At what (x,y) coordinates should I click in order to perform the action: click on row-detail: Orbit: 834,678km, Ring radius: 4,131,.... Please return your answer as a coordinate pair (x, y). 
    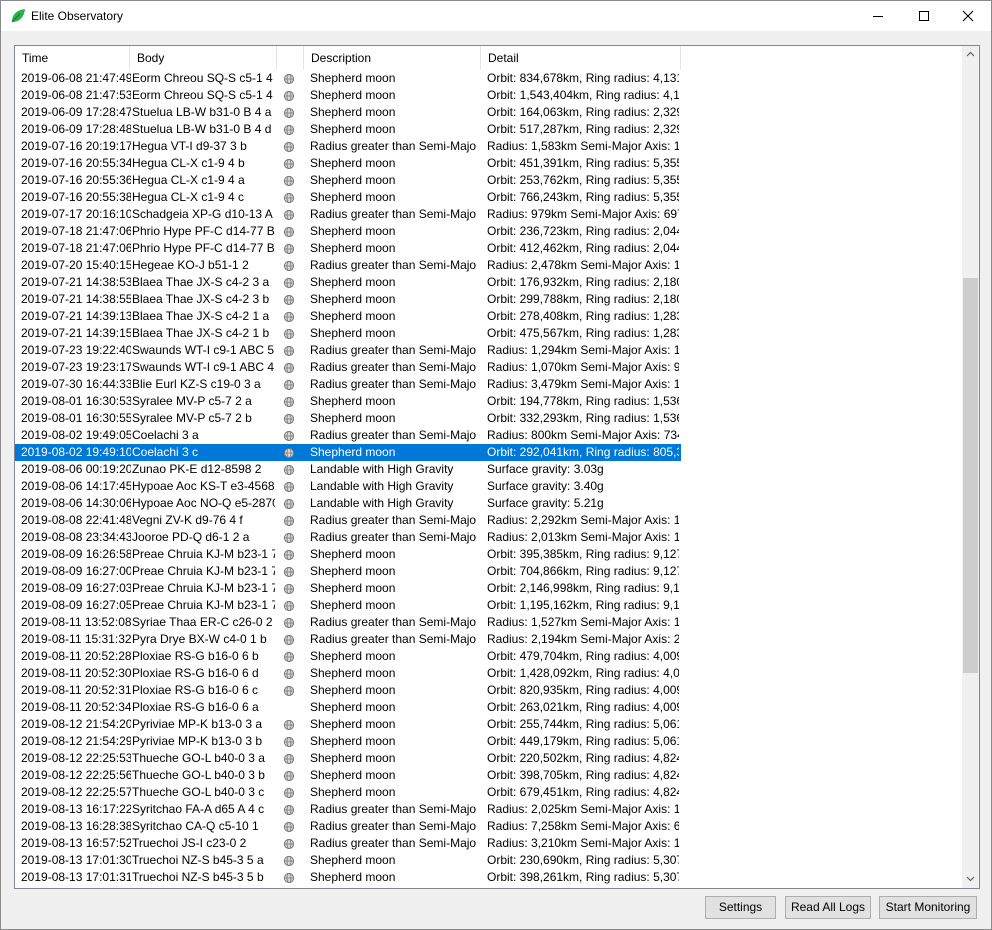
    Looking at the image, I should click on (583, 78).